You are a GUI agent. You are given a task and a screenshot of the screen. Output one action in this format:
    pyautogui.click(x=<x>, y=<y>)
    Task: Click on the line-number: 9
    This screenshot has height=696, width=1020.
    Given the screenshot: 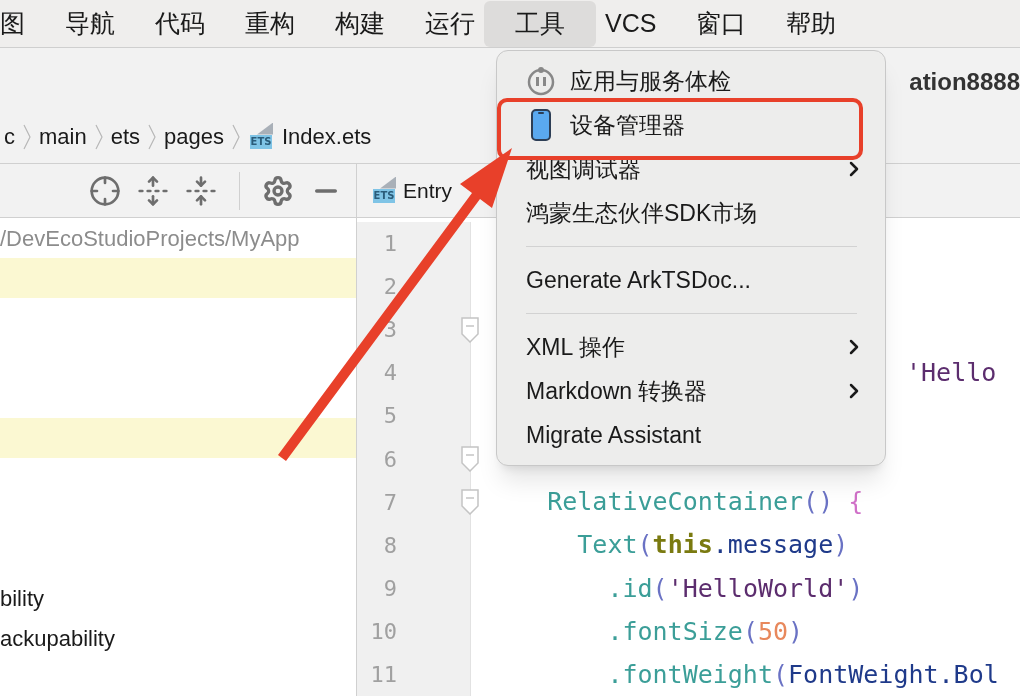 What is the action you would take?
    pyautogui.click(x=389, y=588)
    